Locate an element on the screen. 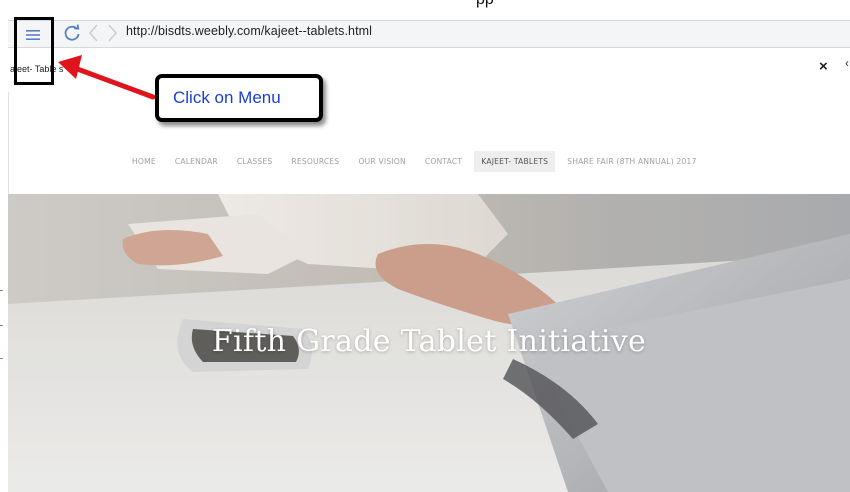 The height and width of the screenshot is (492, 850). top-strip is located at coordinates (425, 10).